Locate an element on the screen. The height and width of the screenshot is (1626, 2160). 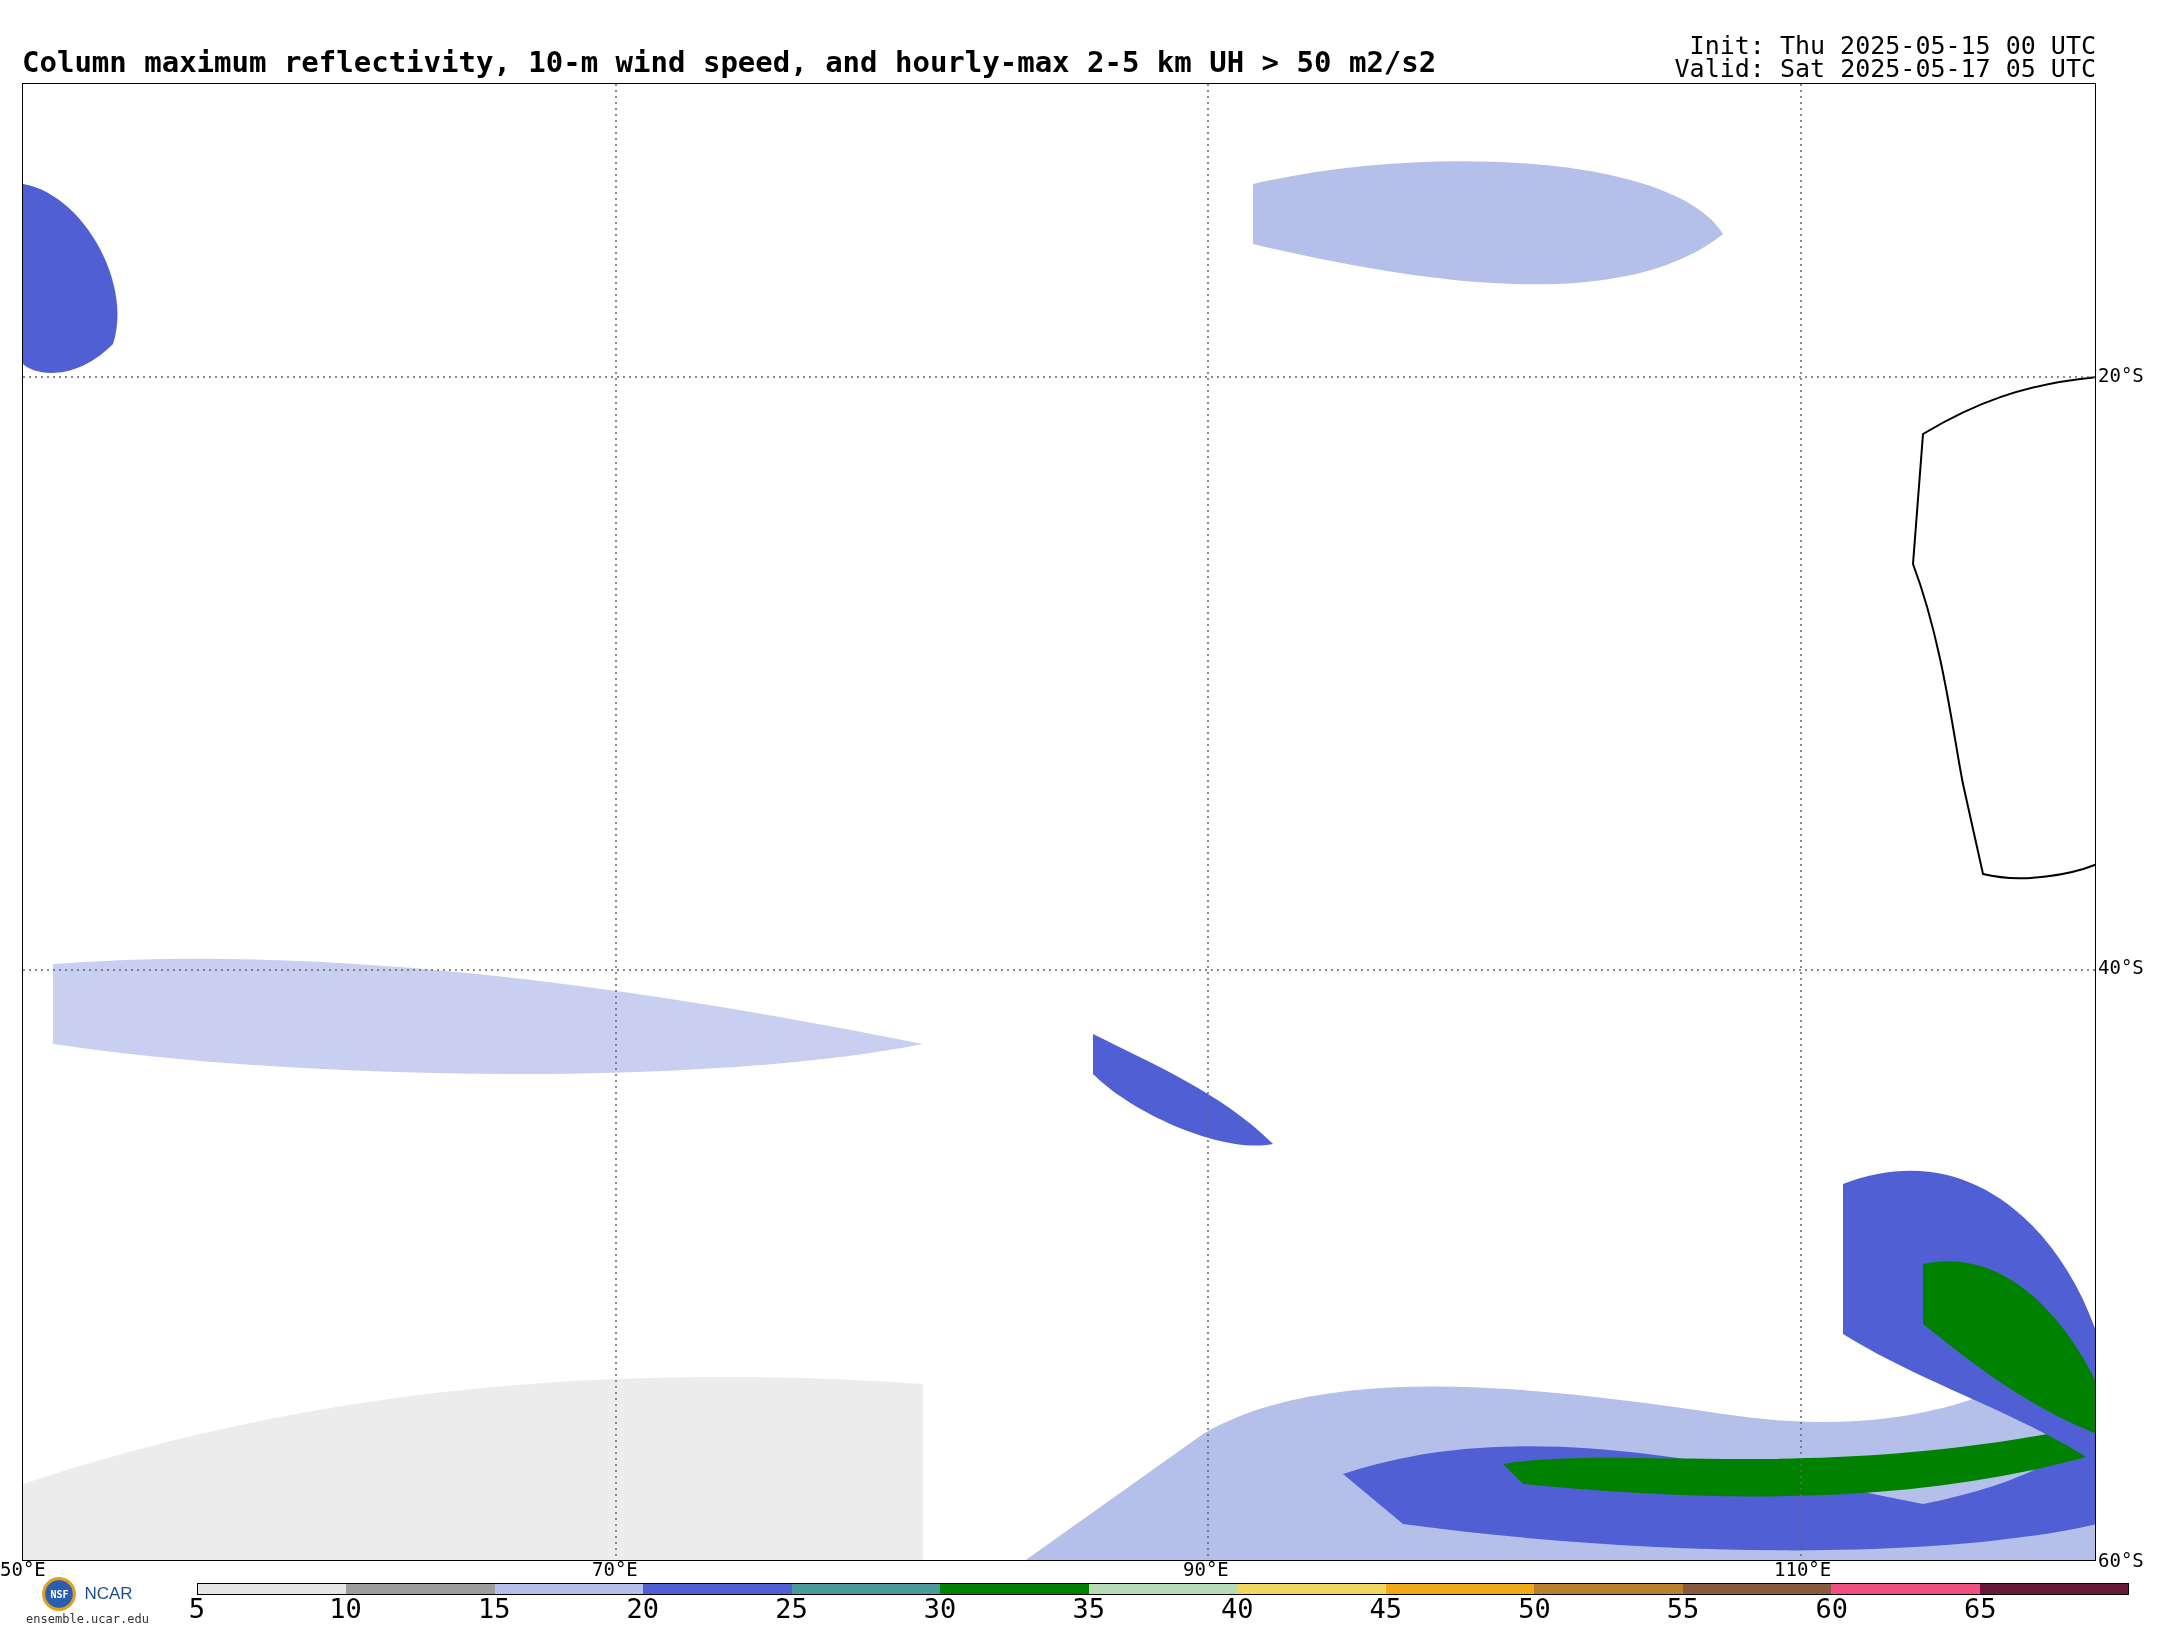
tick-label: 15 is located at coordinates (494, 1609).